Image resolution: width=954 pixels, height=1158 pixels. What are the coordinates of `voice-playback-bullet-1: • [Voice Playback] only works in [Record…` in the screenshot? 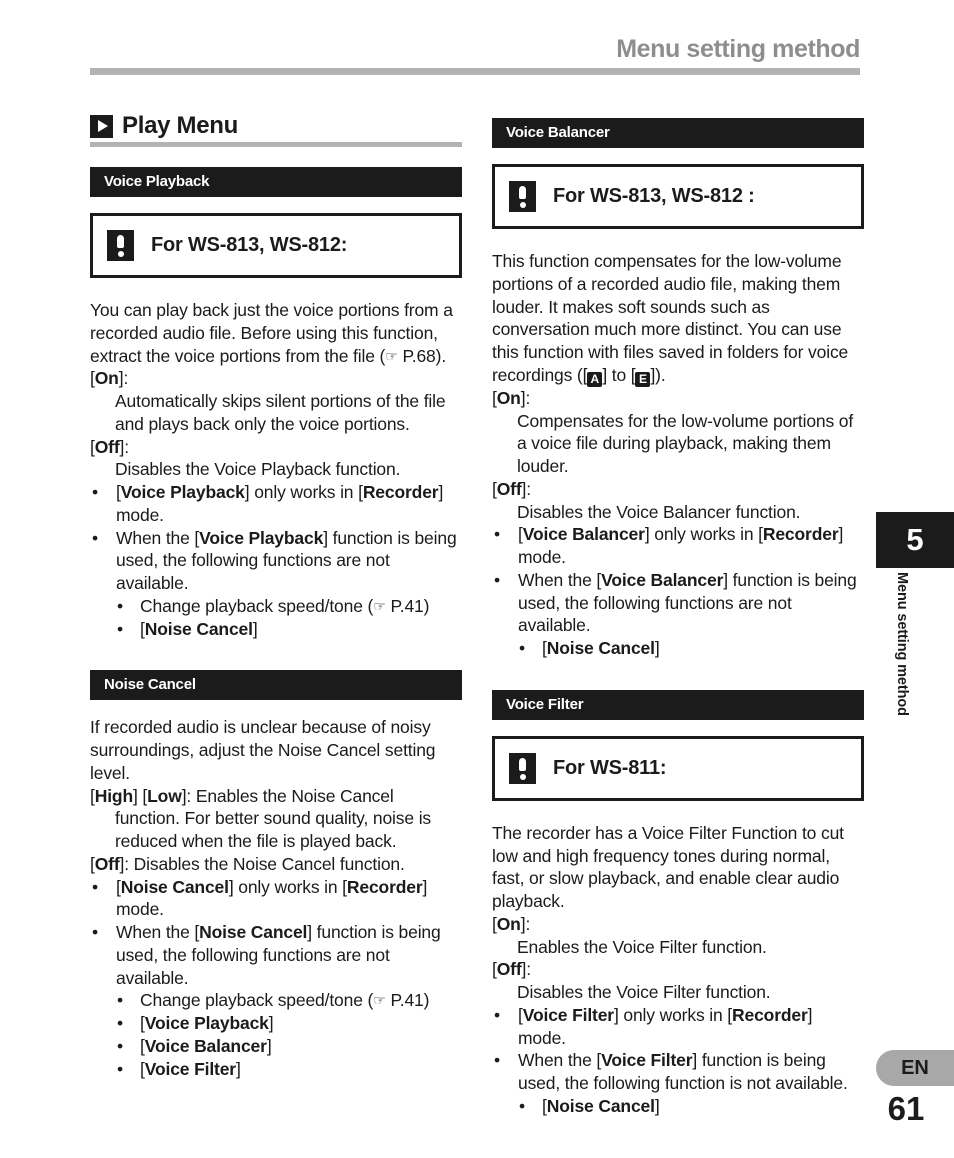 It's located at (276, 504).